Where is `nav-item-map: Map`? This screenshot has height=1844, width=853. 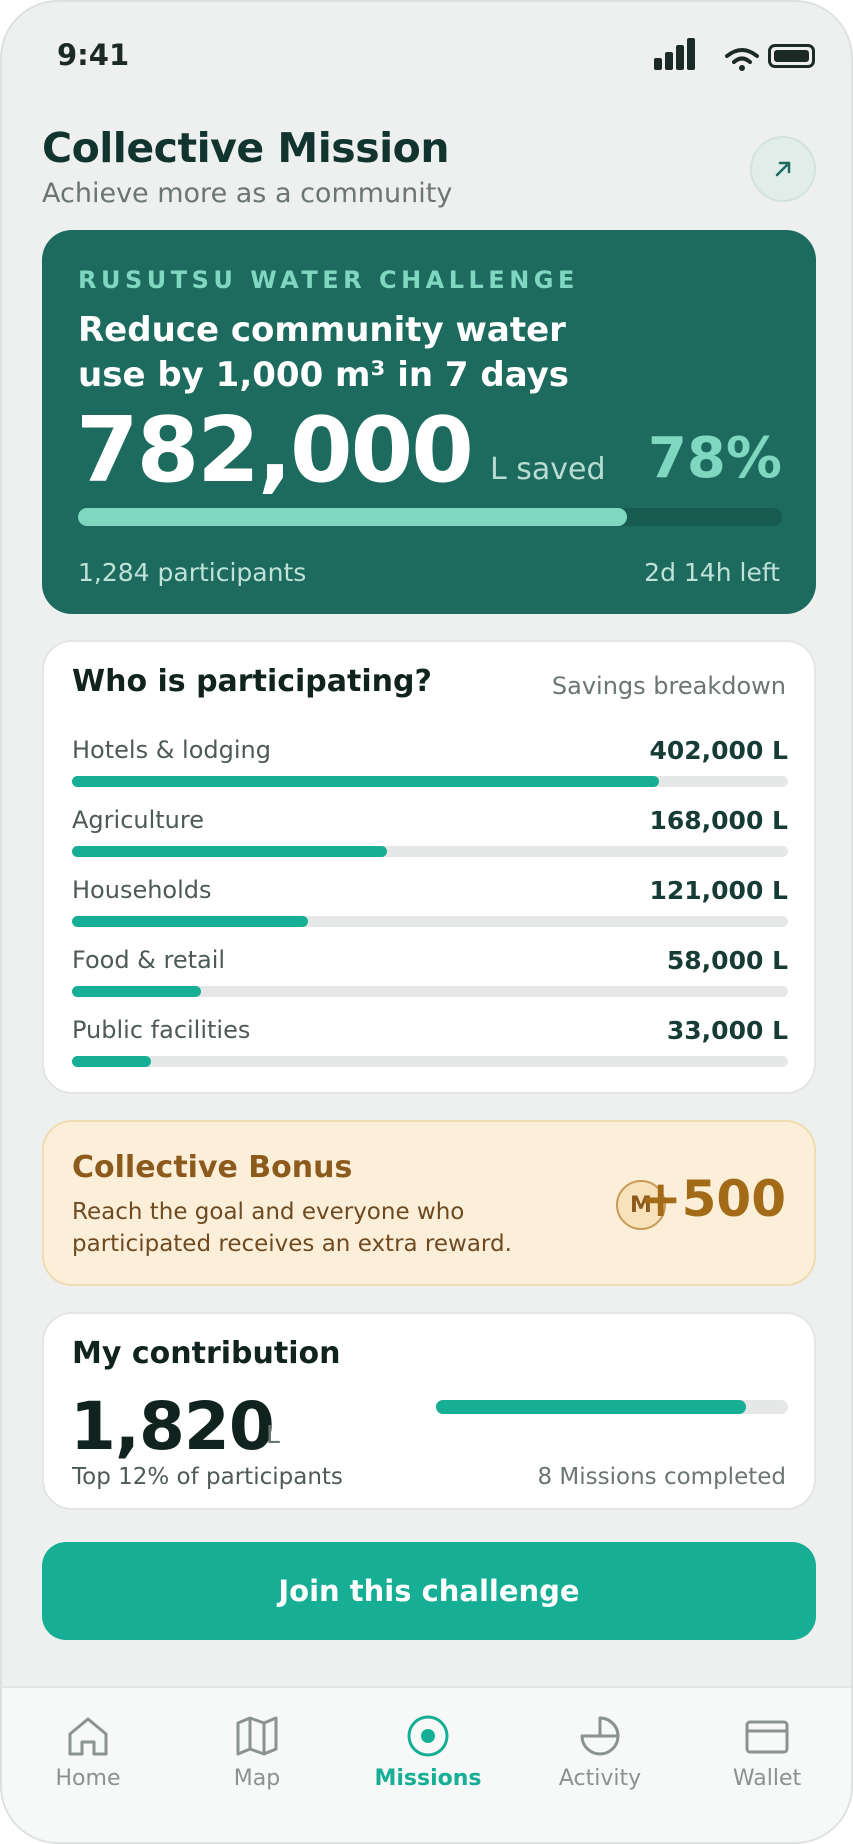 nav-item-map: Map is located at coordinates (257, 1759).